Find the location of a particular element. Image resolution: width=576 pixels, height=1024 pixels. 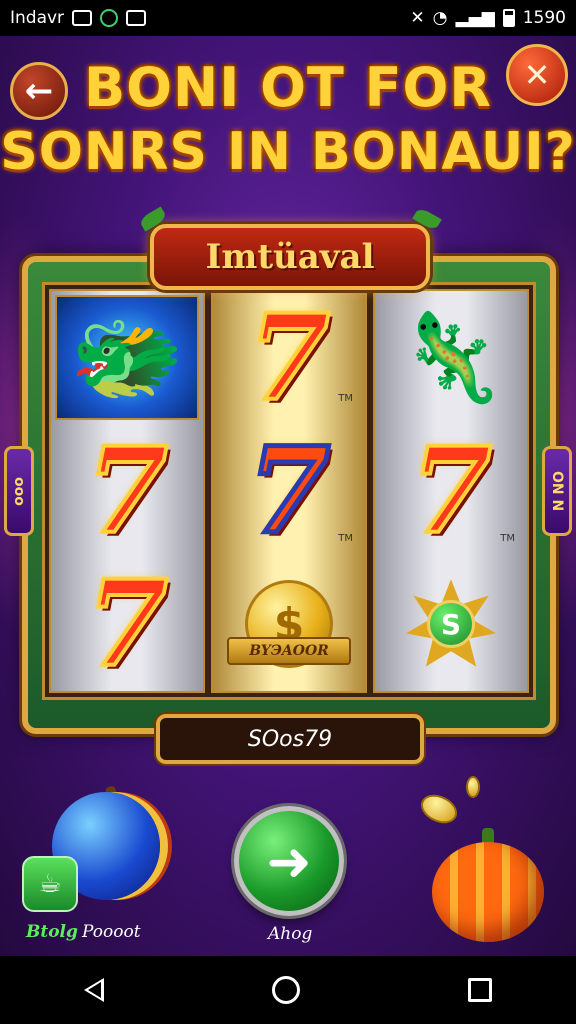

nav-recents-icon is located at coordinates (480, 990).